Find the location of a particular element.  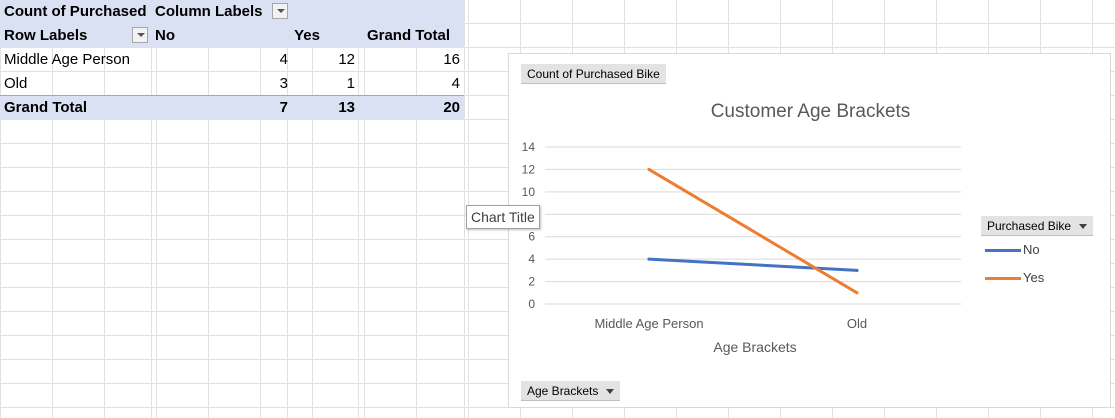

grand-total-yes: 13 is located at coordinates (346, 107).